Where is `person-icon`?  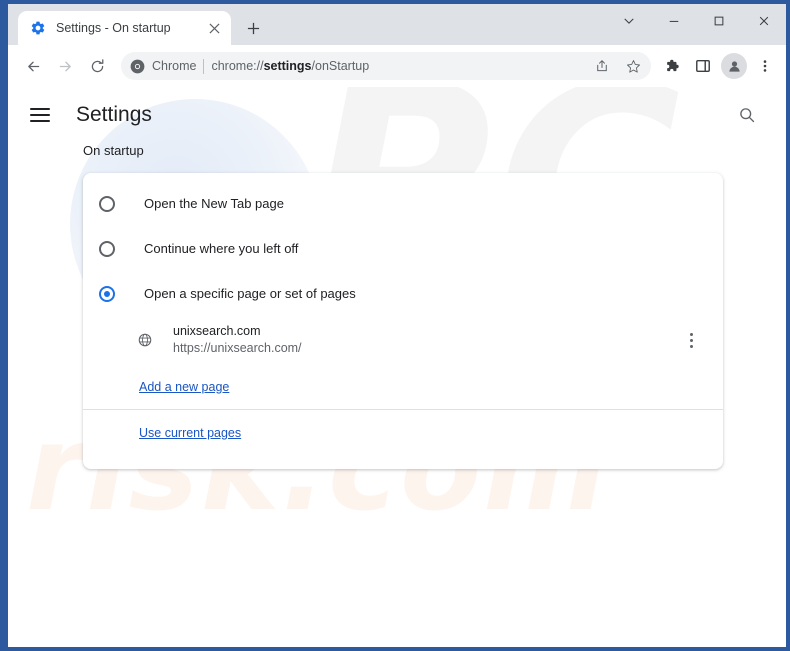
person-icon is located at coordinates (734, 66).